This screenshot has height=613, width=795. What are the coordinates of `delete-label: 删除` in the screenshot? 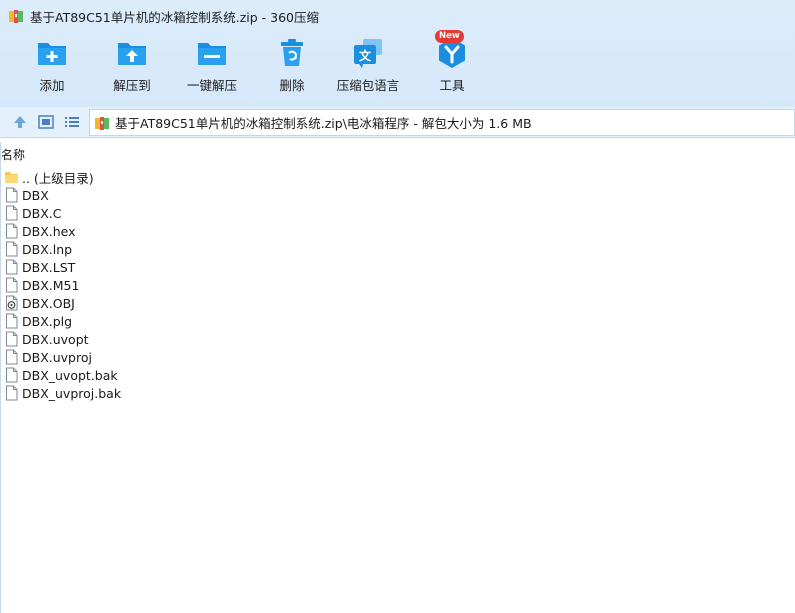 It's located at (292, 85).